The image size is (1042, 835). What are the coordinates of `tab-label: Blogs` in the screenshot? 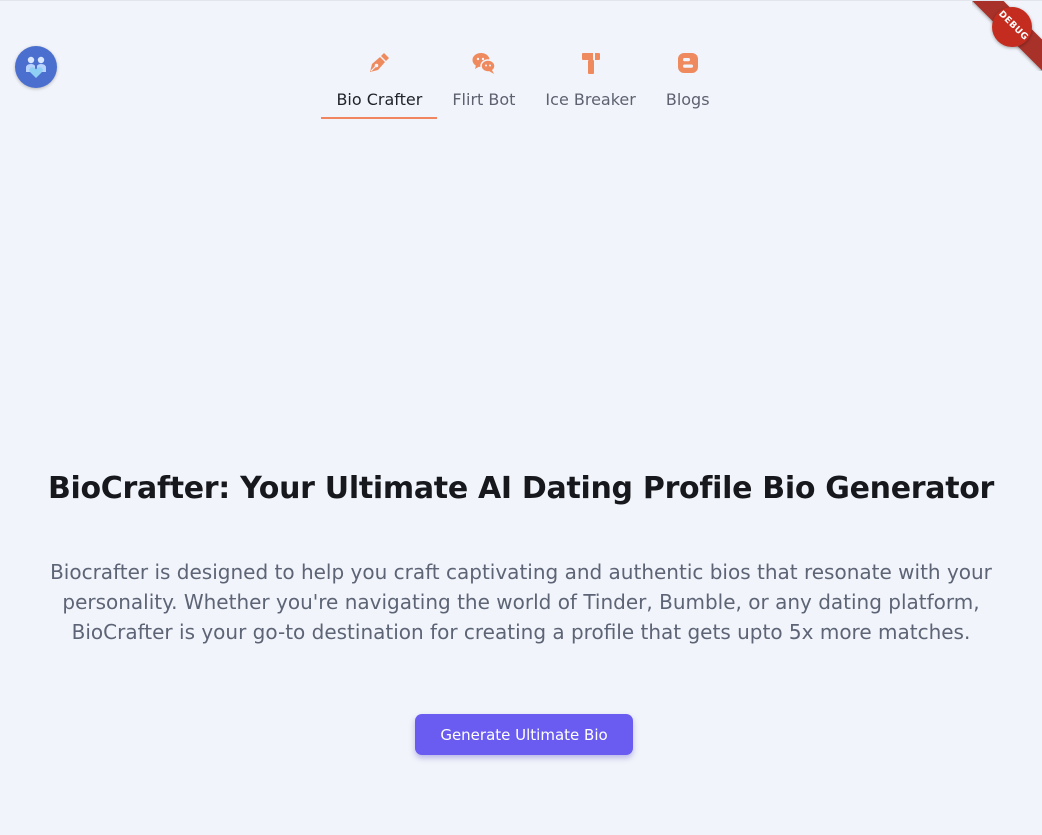 It's located at (687, 99).